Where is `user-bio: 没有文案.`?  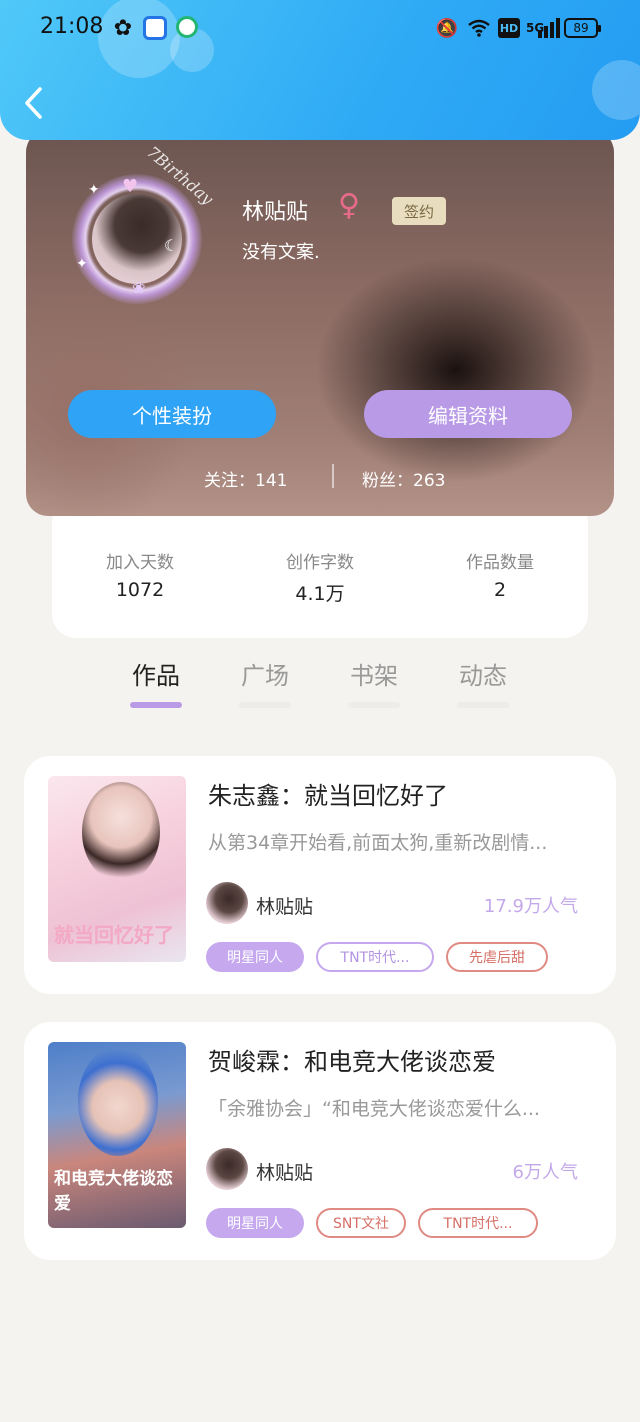
user-bio: 没有文案. is located at coordinates (281, 252).